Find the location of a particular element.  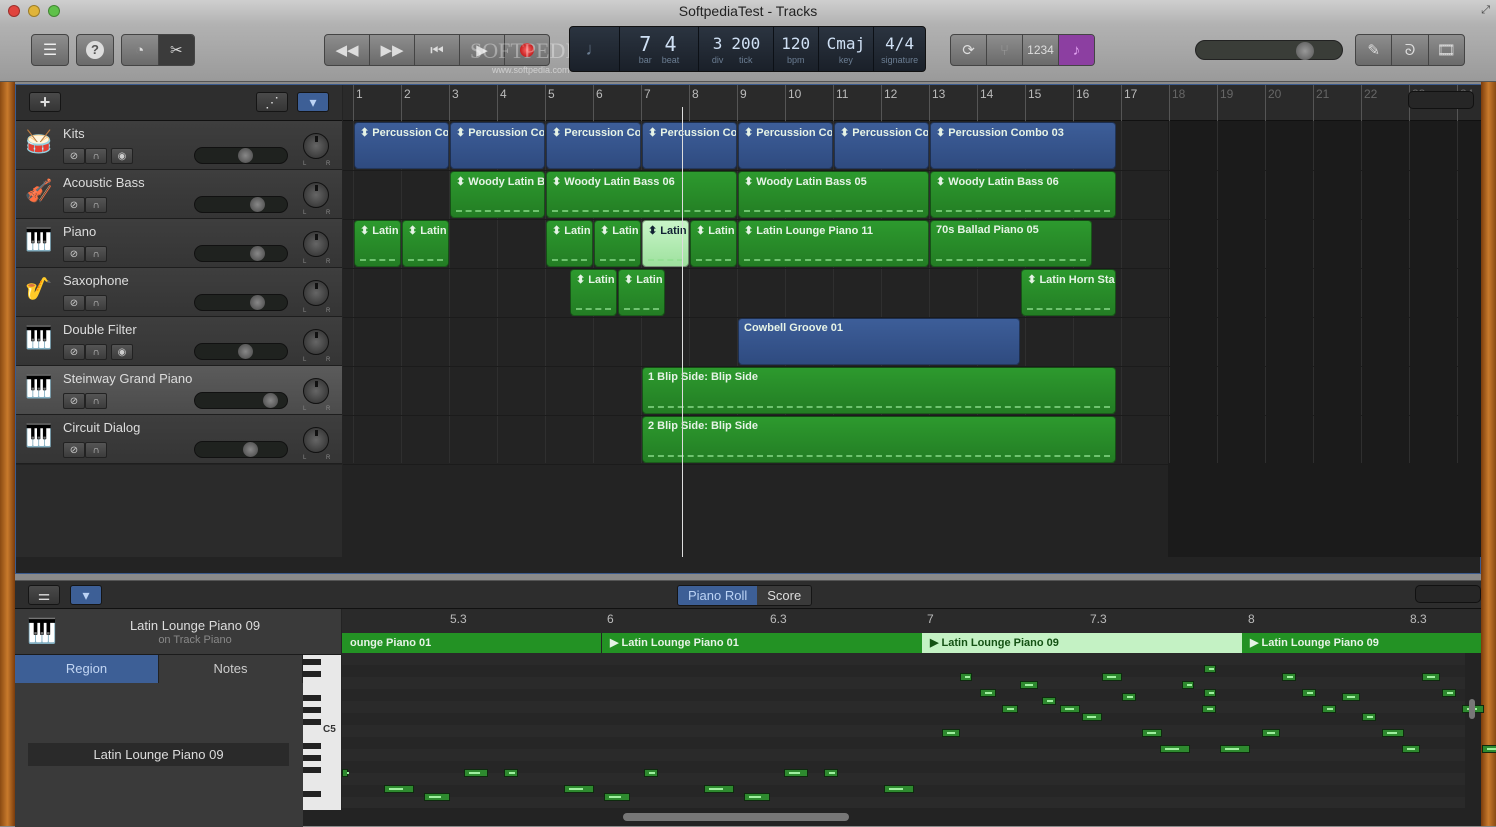

inspector-button: ⚌ is located at coordinates (44, 595).